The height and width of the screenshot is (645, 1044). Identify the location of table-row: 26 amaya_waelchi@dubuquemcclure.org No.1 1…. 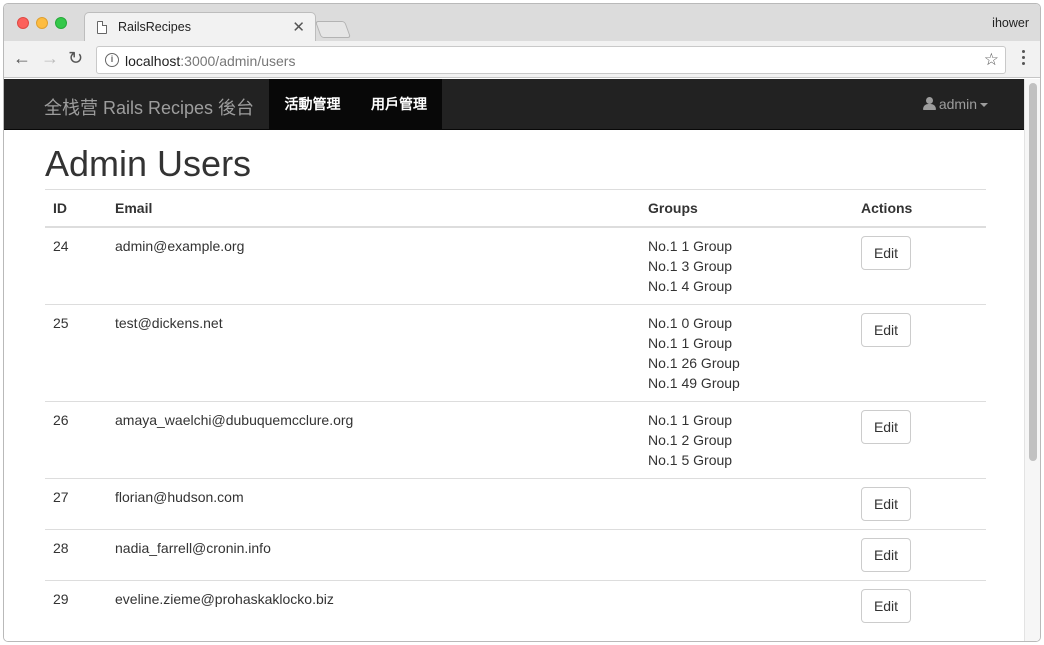
(515, 439).